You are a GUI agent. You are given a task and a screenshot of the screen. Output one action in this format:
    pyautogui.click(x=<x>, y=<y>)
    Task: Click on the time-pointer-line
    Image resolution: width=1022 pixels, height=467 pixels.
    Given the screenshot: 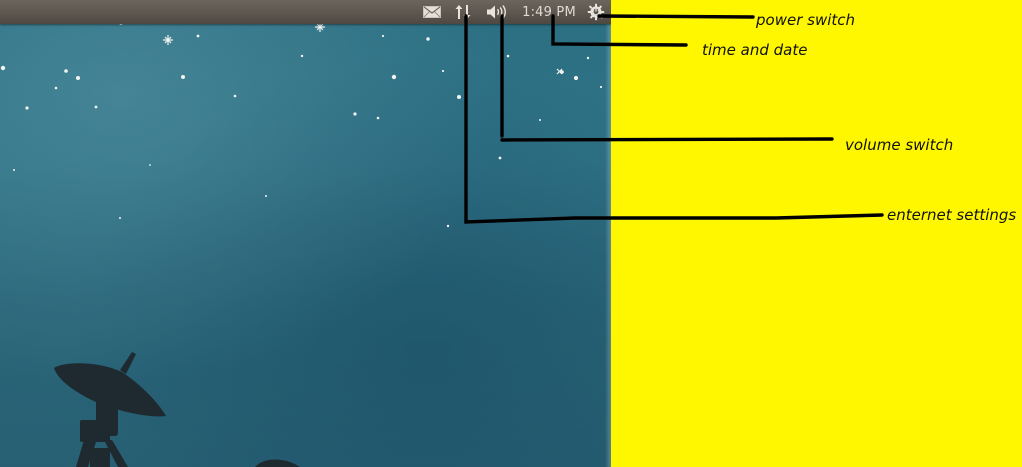 What is the action you would take?
    pyautogui.click(x=619, y=30)
    